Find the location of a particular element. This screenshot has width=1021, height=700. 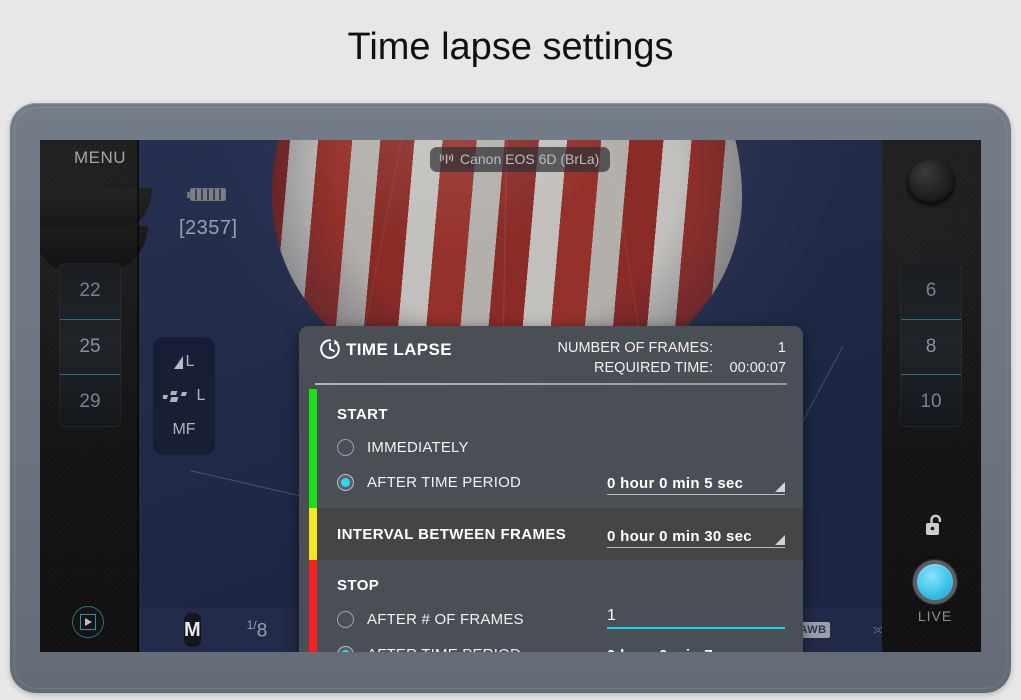

dialog-divider is located at coordinates (551, 384).